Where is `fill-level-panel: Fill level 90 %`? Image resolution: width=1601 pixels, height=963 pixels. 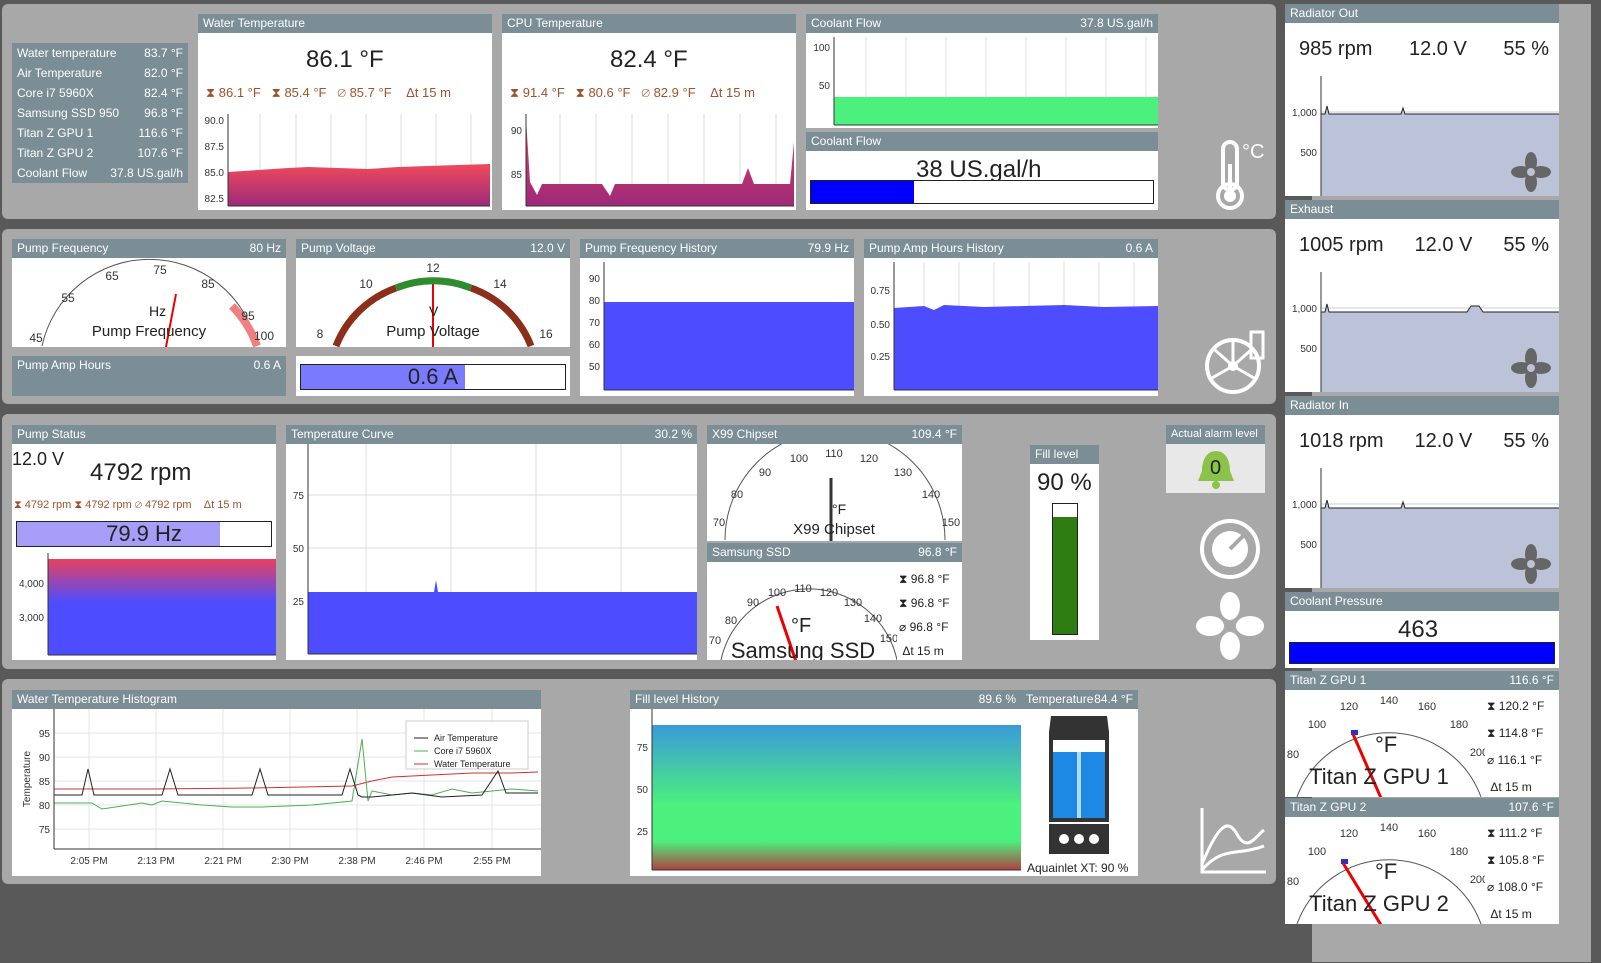 fill-level-panel: Fill level 90 % is located at coordinates (1064, 542).